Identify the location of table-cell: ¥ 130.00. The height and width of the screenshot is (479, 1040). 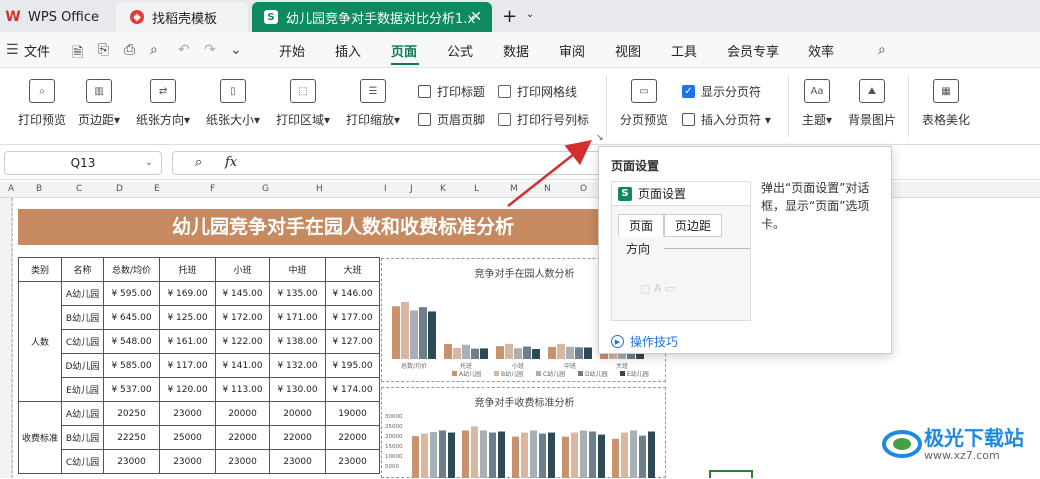
(298, 389).